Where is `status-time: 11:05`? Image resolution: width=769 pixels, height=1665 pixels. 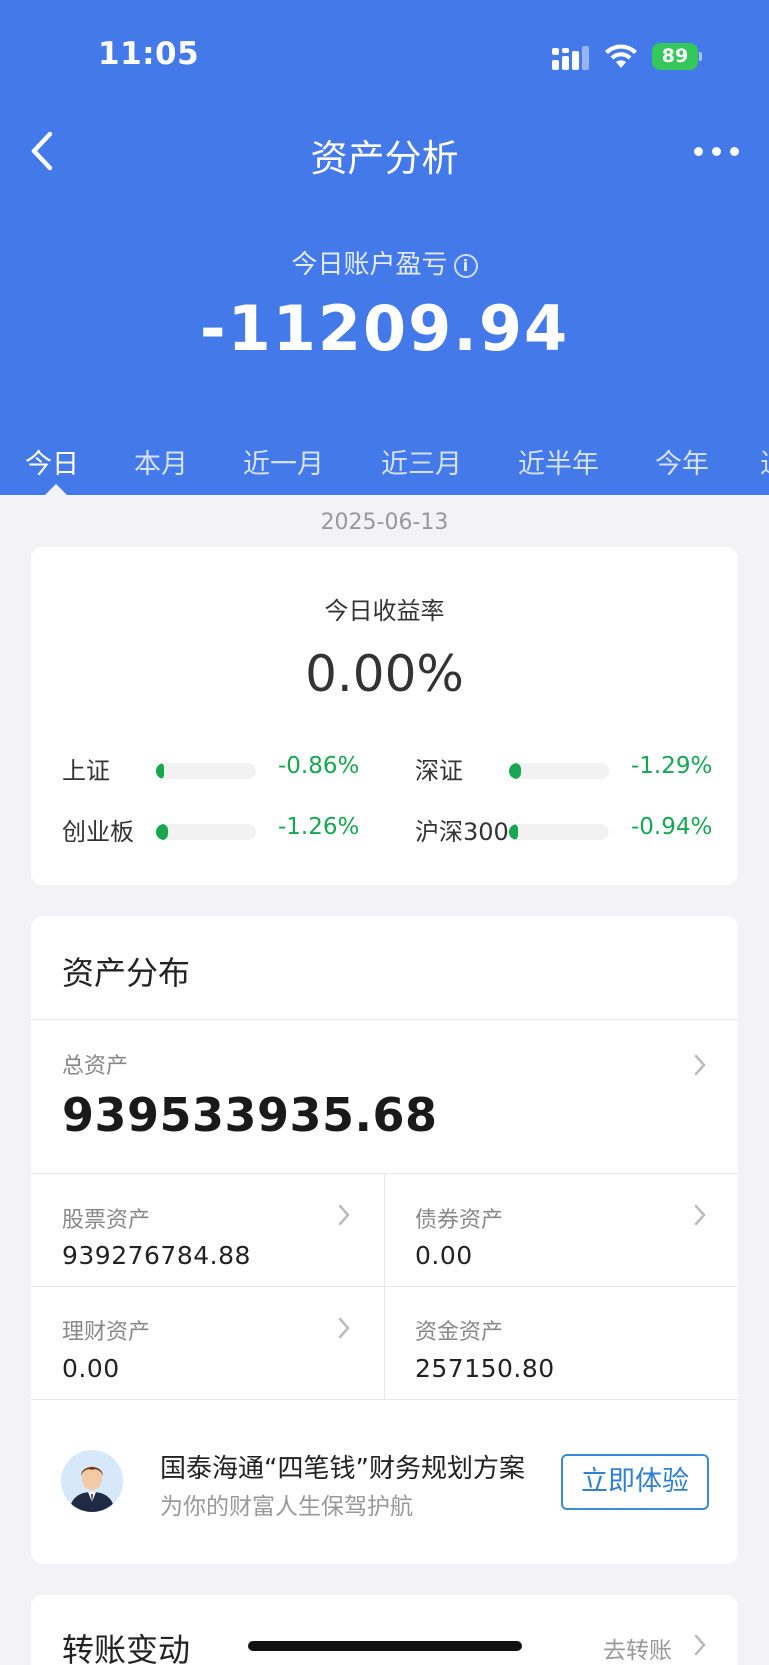
status-time: 11:05 is located at coordinates (149, 54).